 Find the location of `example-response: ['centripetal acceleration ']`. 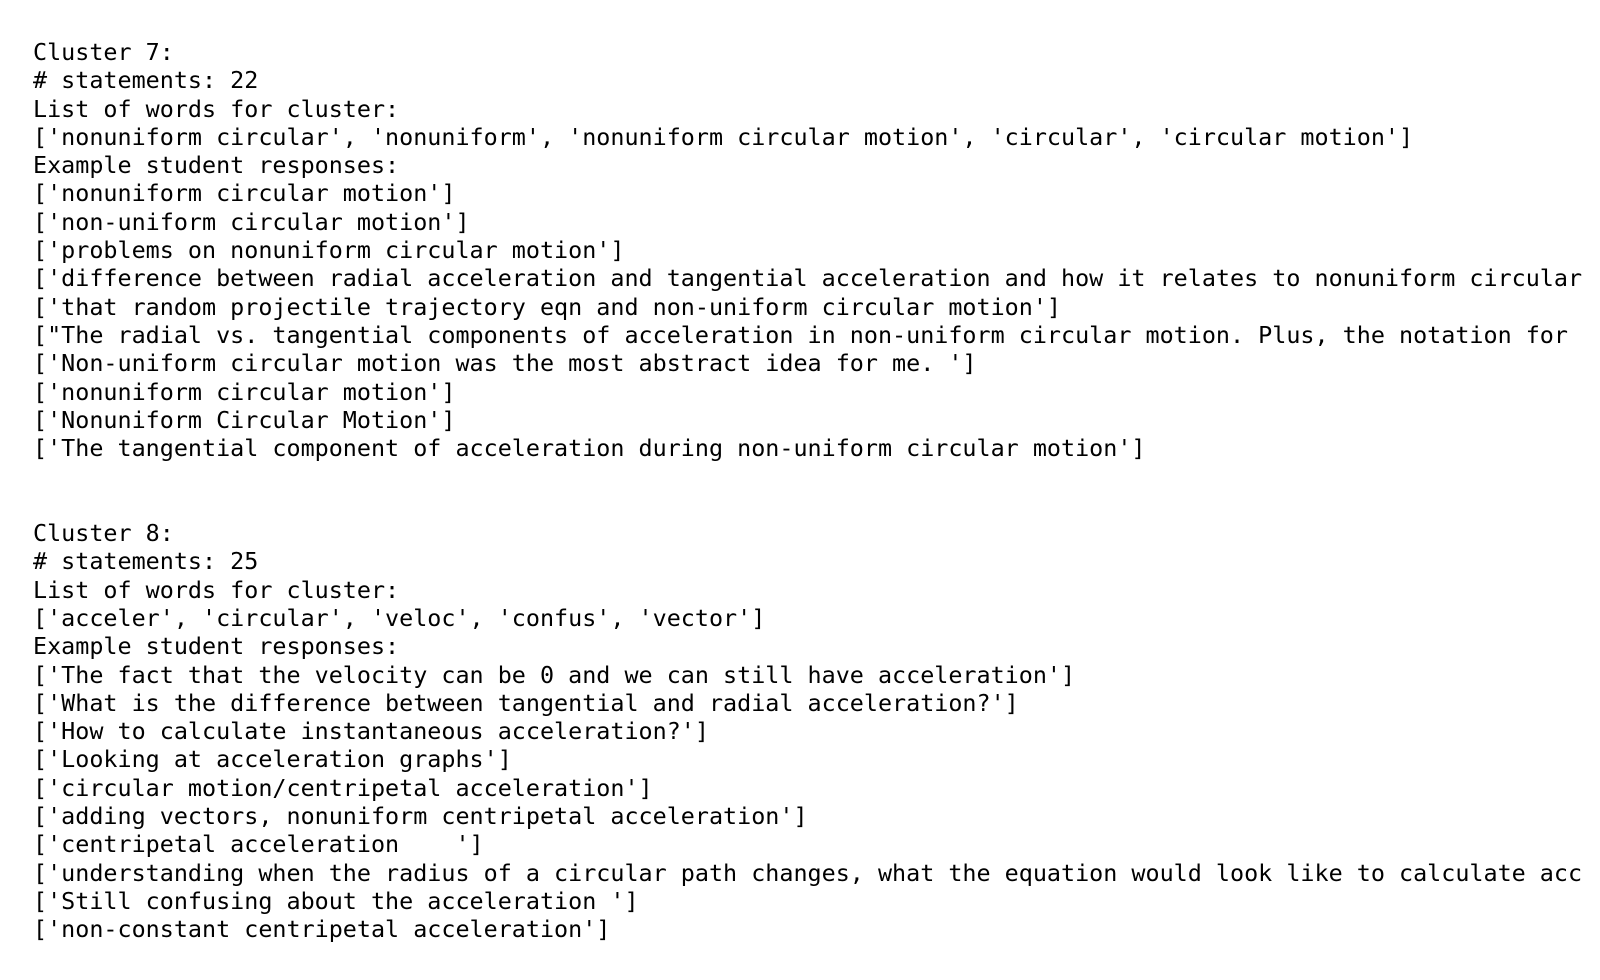

example-response: ['centripetal acceleration '] is located at coordinates (258, 844).